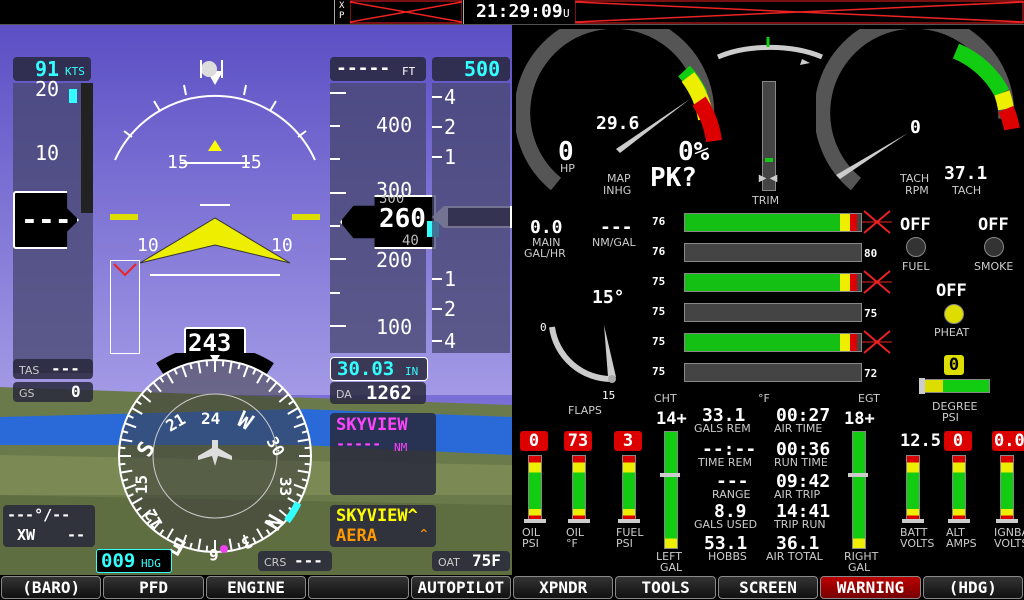 This screenshot has width=1024, height=600. What do you see at coordinates (954, 314) in the screenshot?
I see `pheat-light` at bounding box center [954, 314].